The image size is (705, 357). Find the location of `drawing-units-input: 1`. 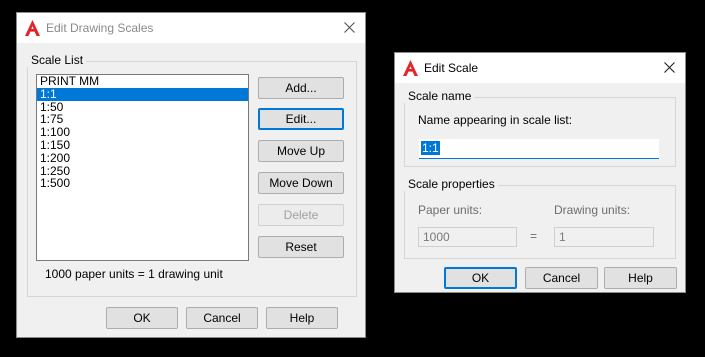

drawing-units-input: 1 is located at coordinates (604, 237).